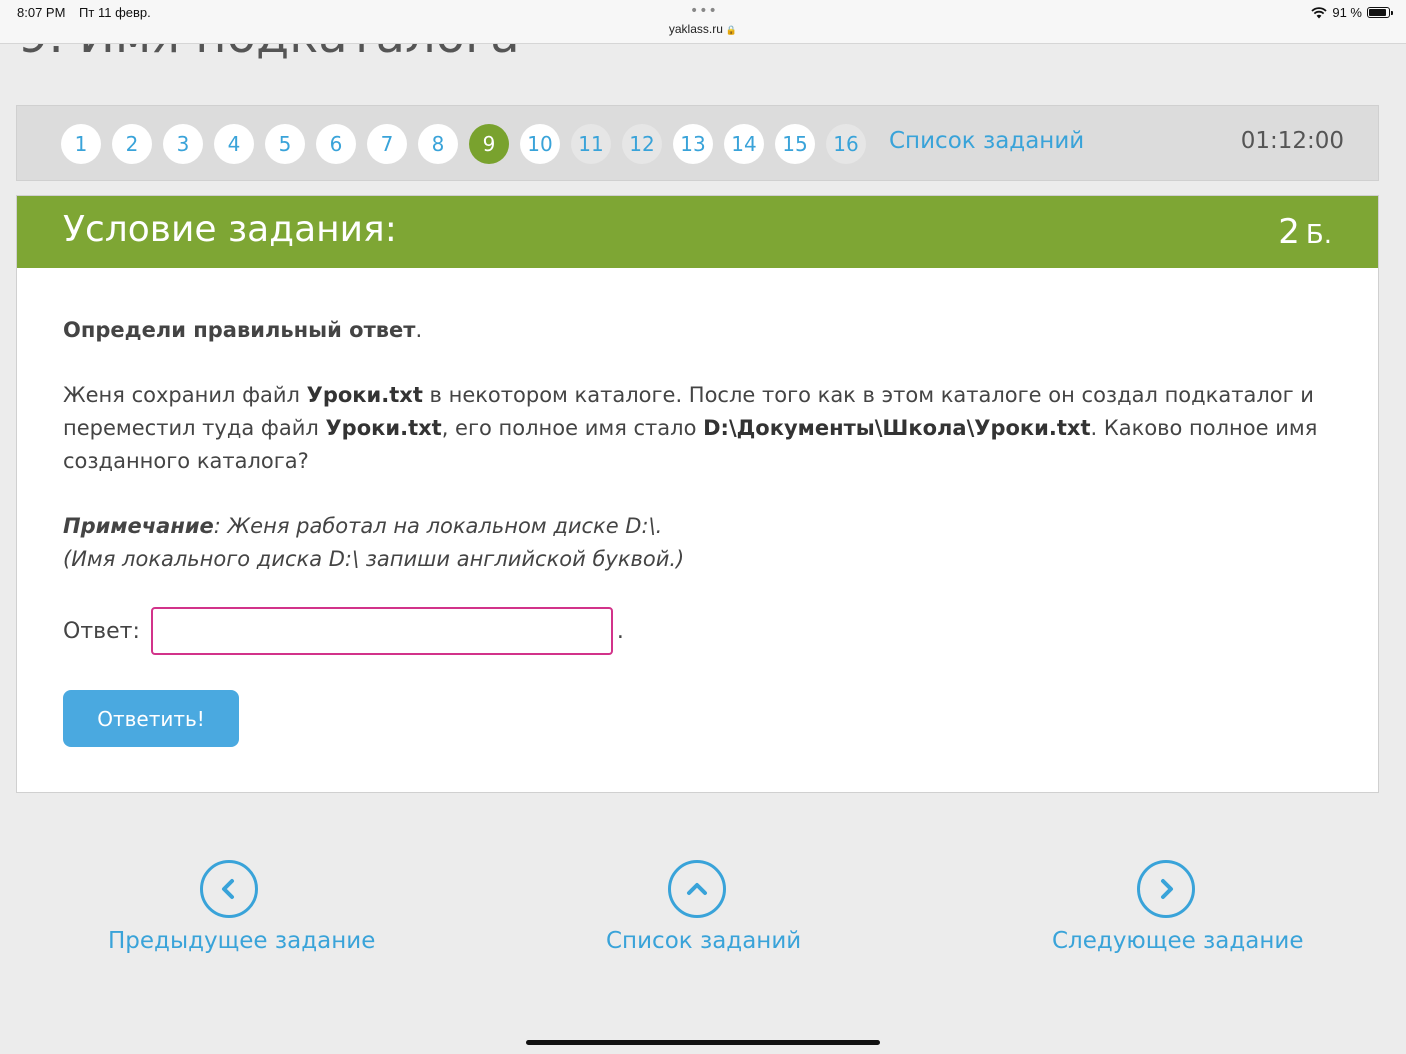 The height and width of the screenshot is (1054, 1406). What do you see at coordinates (132, 144) in the screenshot?
I see `task-number-2: 2` at bounding box center [132, 144].